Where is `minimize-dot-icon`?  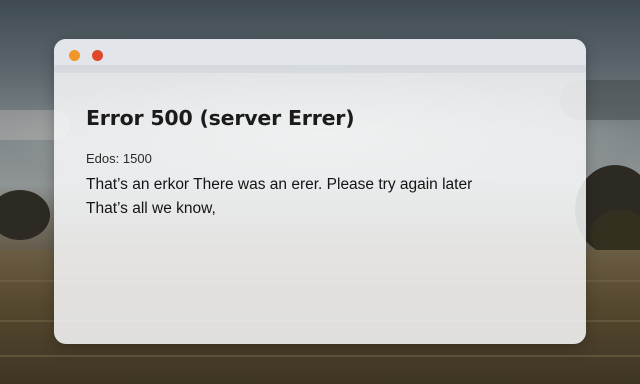 minimize-dot-icon is located at coordinates (74, 55).